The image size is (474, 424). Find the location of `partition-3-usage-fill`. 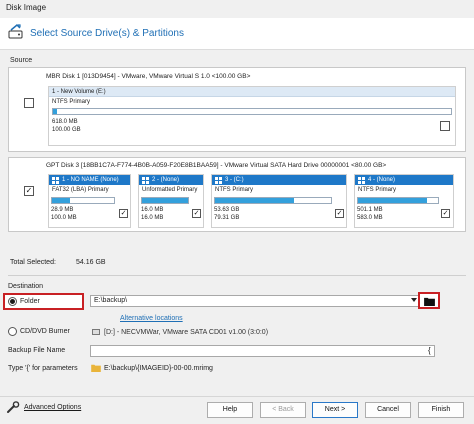

partition-3-usage-fill is located at coordinates (254, 200).